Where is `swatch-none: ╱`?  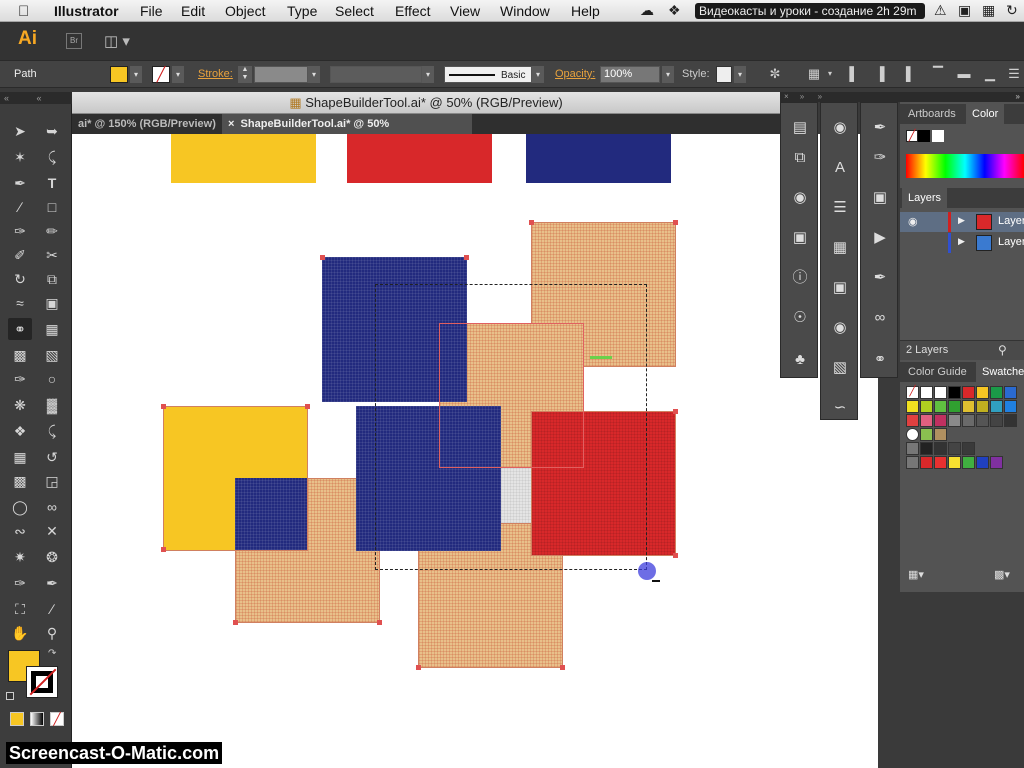 swatch-none: ╱ is located at coordinates (912, 392).